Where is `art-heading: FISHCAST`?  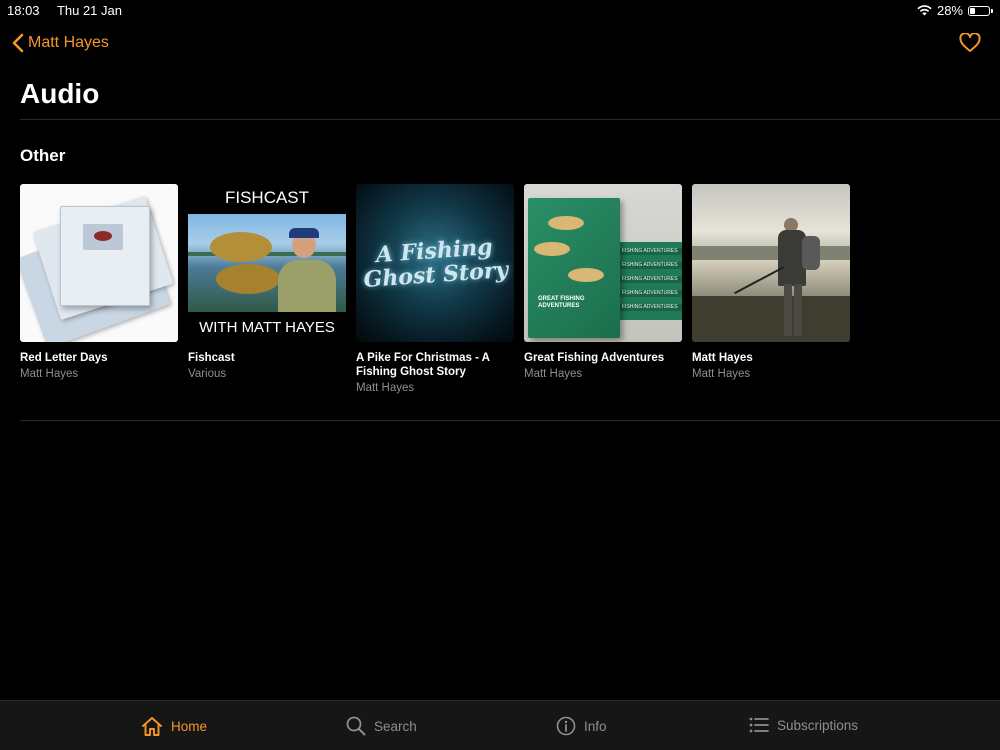
art-heading: FISHCAST is located at coordinates (267, 197).